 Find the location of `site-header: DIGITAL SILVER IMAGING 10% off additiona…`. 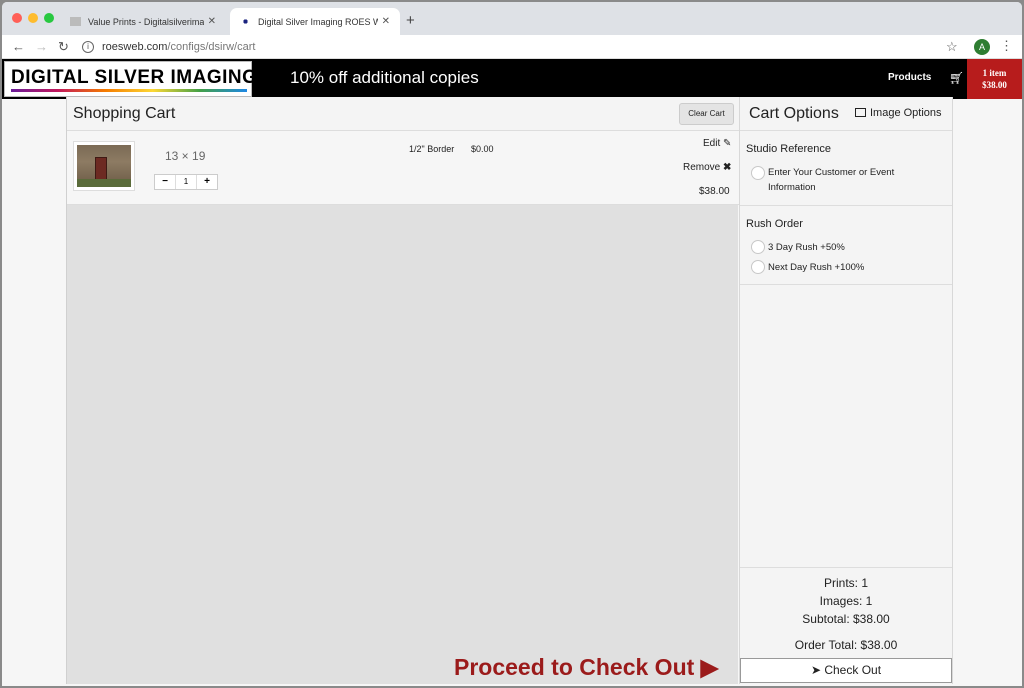

site-header: DIGITAL SILVER IMAGING 10% off additiona… is located at coordinates (512, 79).